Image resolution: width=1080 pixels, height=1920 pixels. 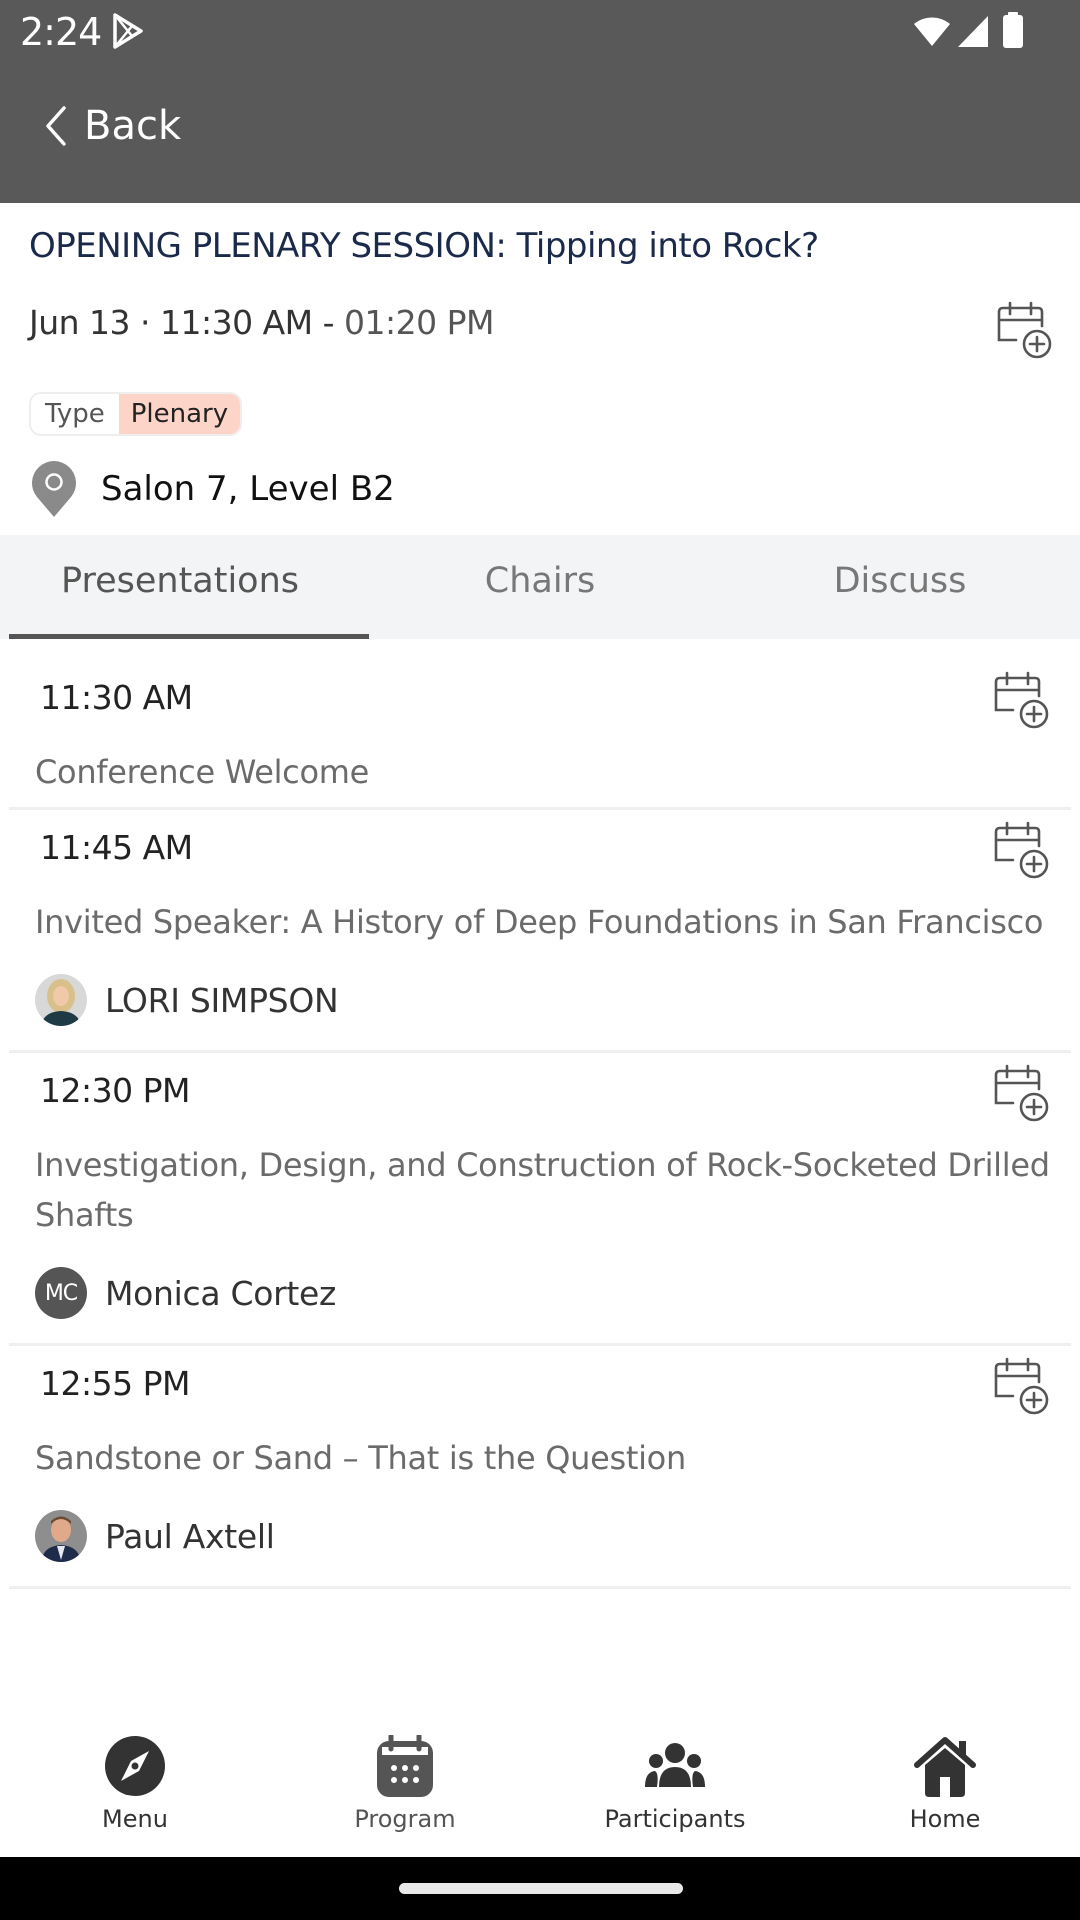 I want to click on nav-home: Home, so click(x=945, y=1796).